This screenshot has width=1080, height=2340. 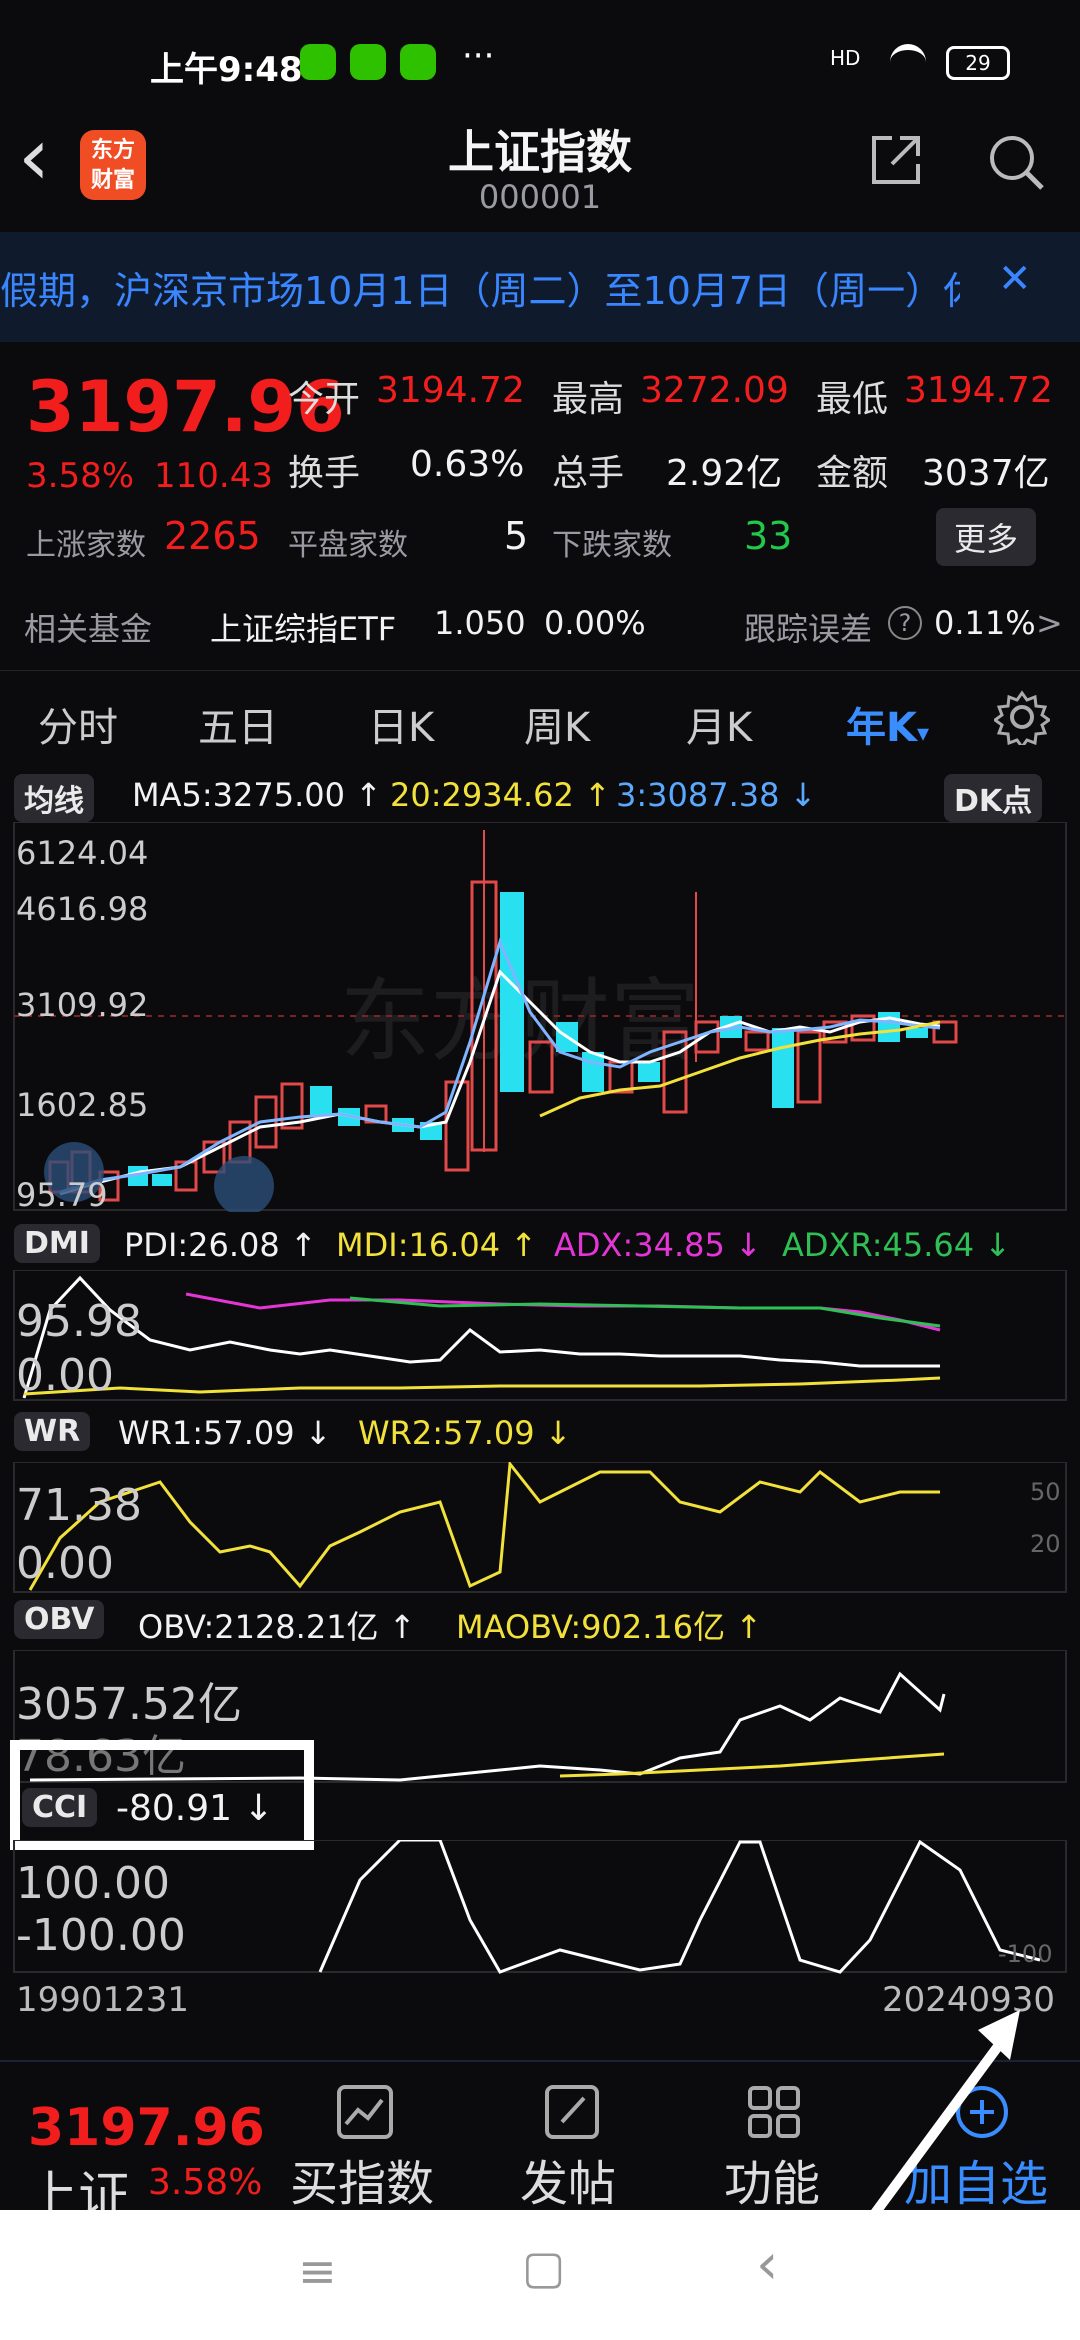 I want to click on dk-points-button: DK点, so click(x=993, y=798).